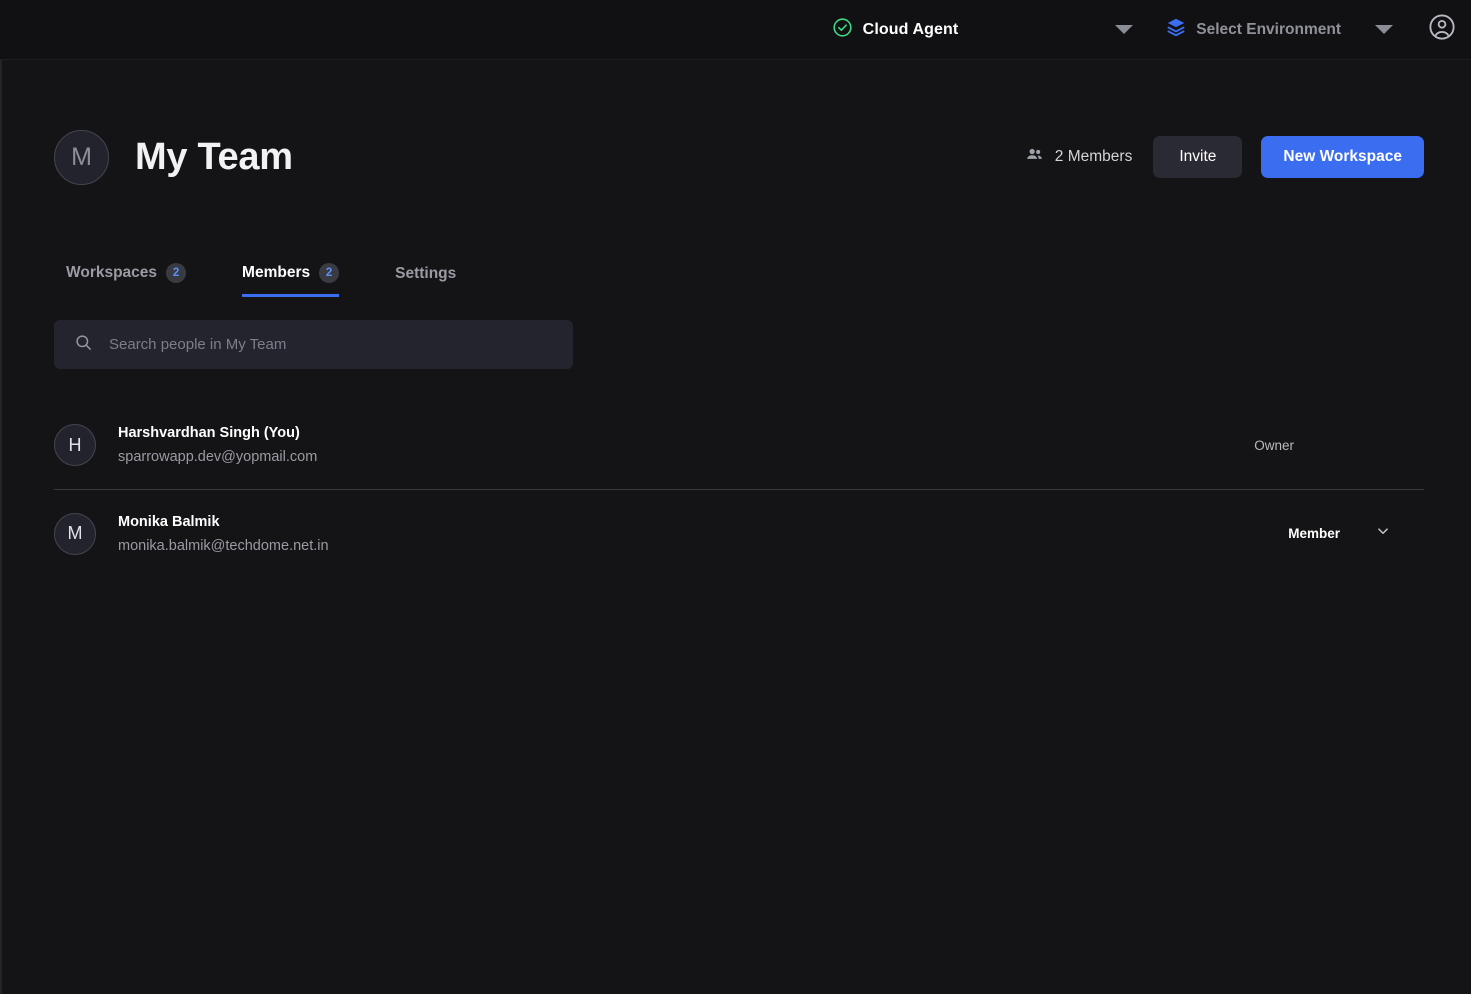 The height and width of the screenshot is (994, 1471). I want to click on tab-bar: Workspaces 2 Members 2 Settings, so click(289, 280).